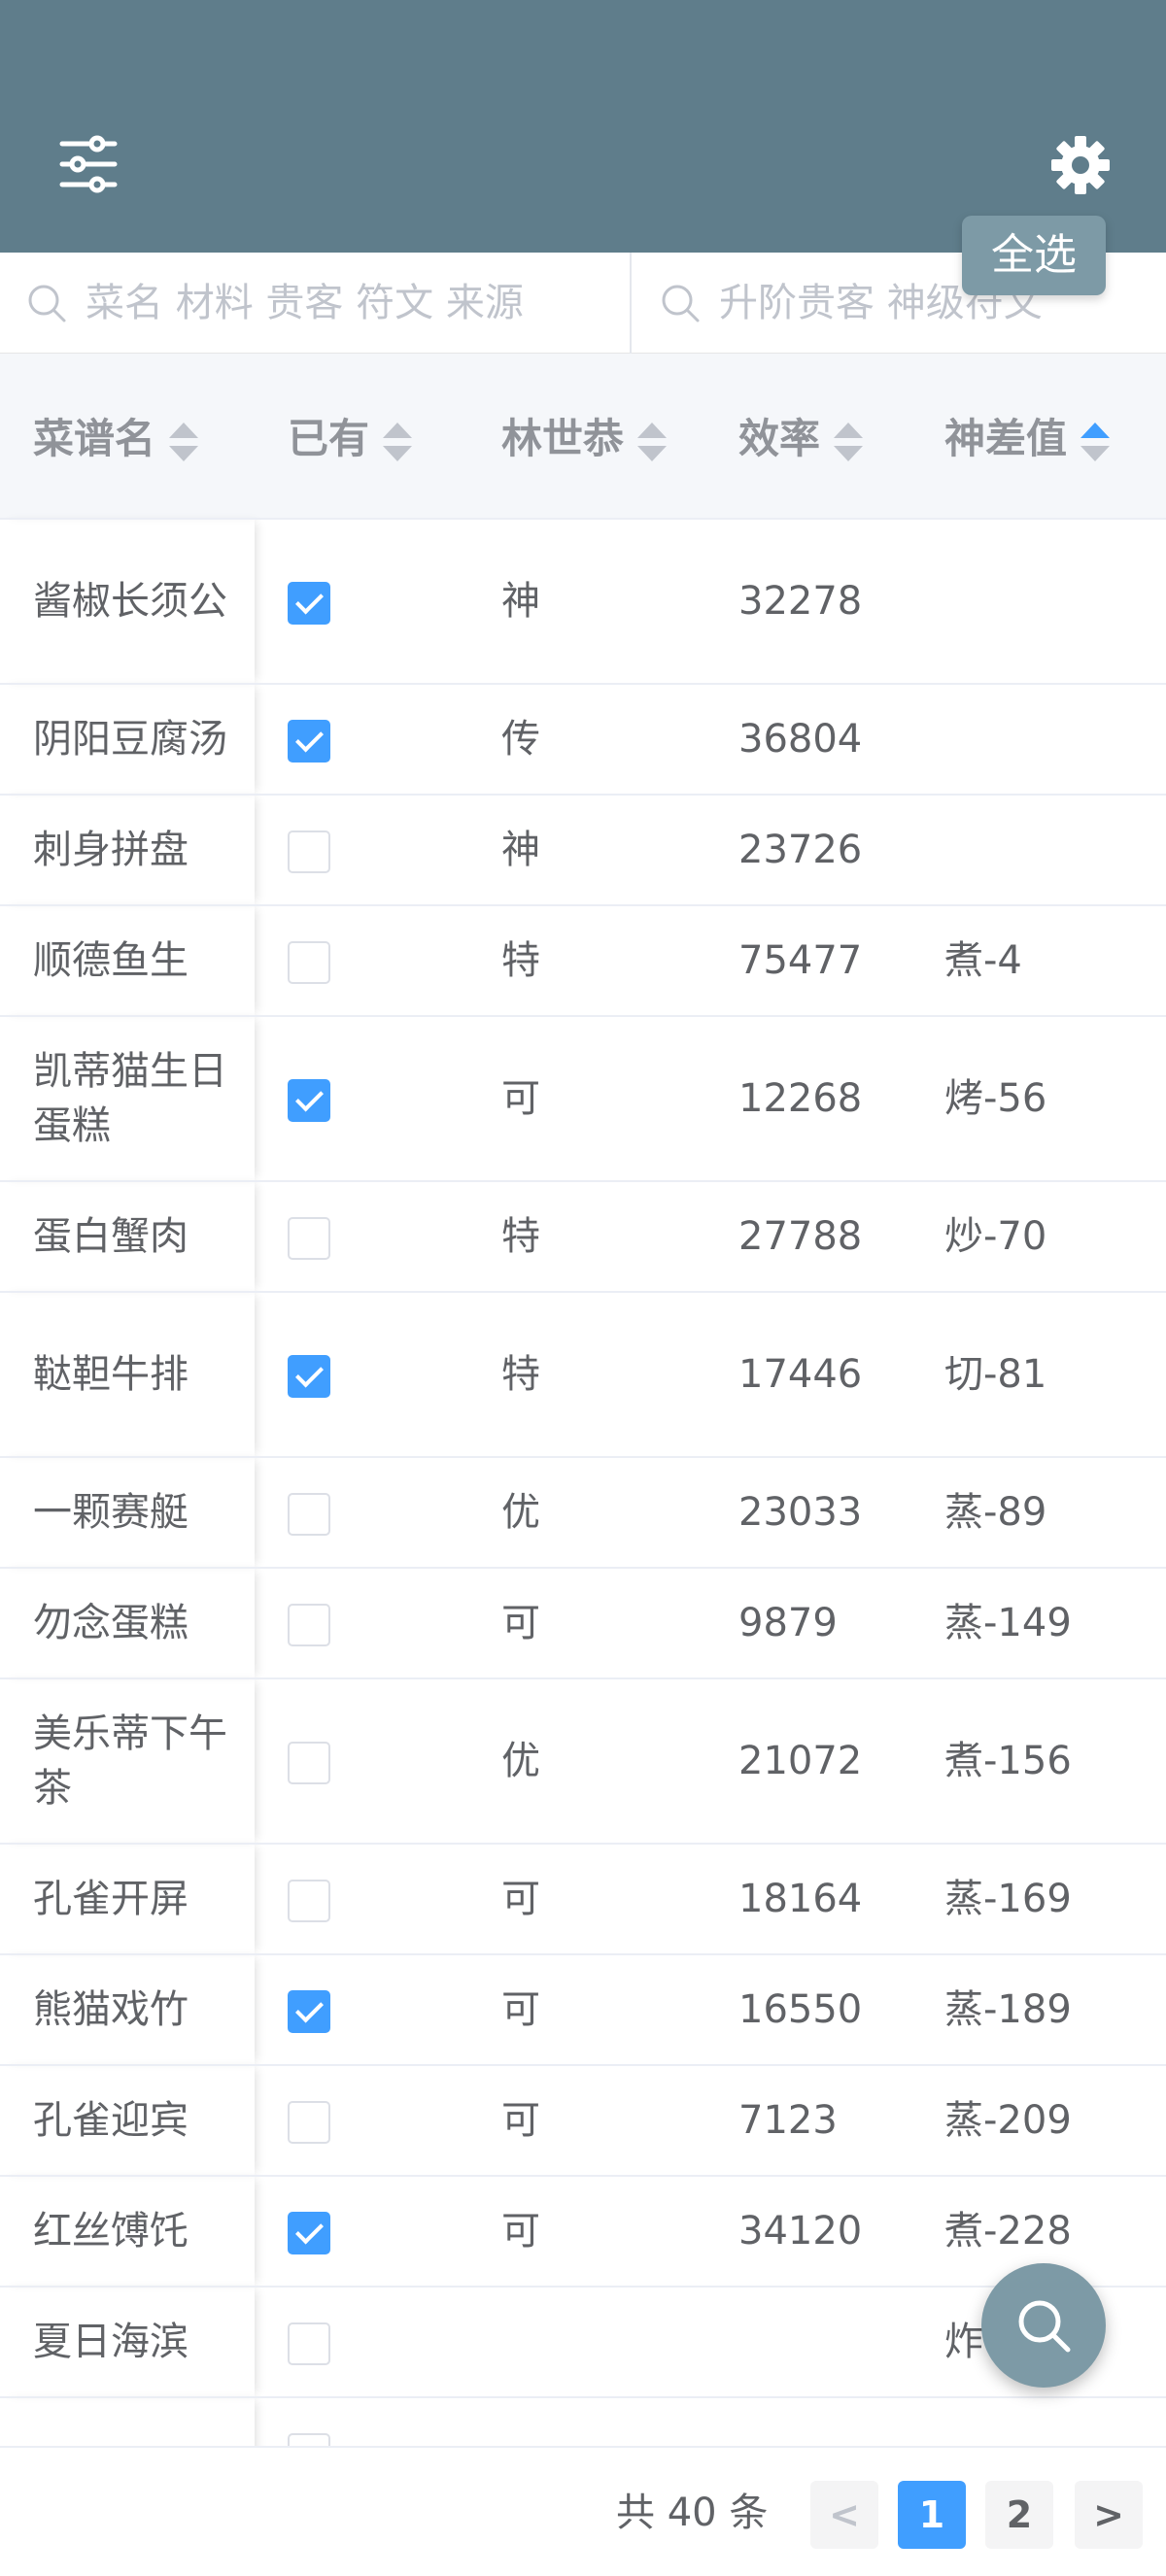 The height and width of the screenshot is (2576, 1166). What do you see at coordinates (808, 2342) in the screenshot?
I see `efficiency-cell` at bounding box center [808, 2342].